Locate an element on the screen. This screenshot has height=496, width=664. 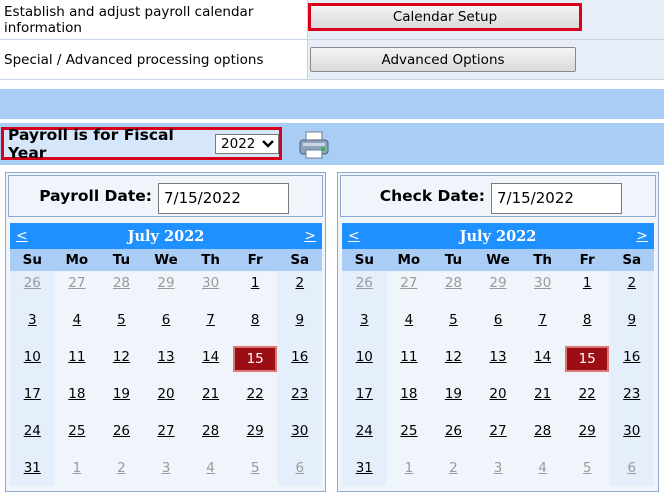
printer-icon is located at coordinates (314, 145).